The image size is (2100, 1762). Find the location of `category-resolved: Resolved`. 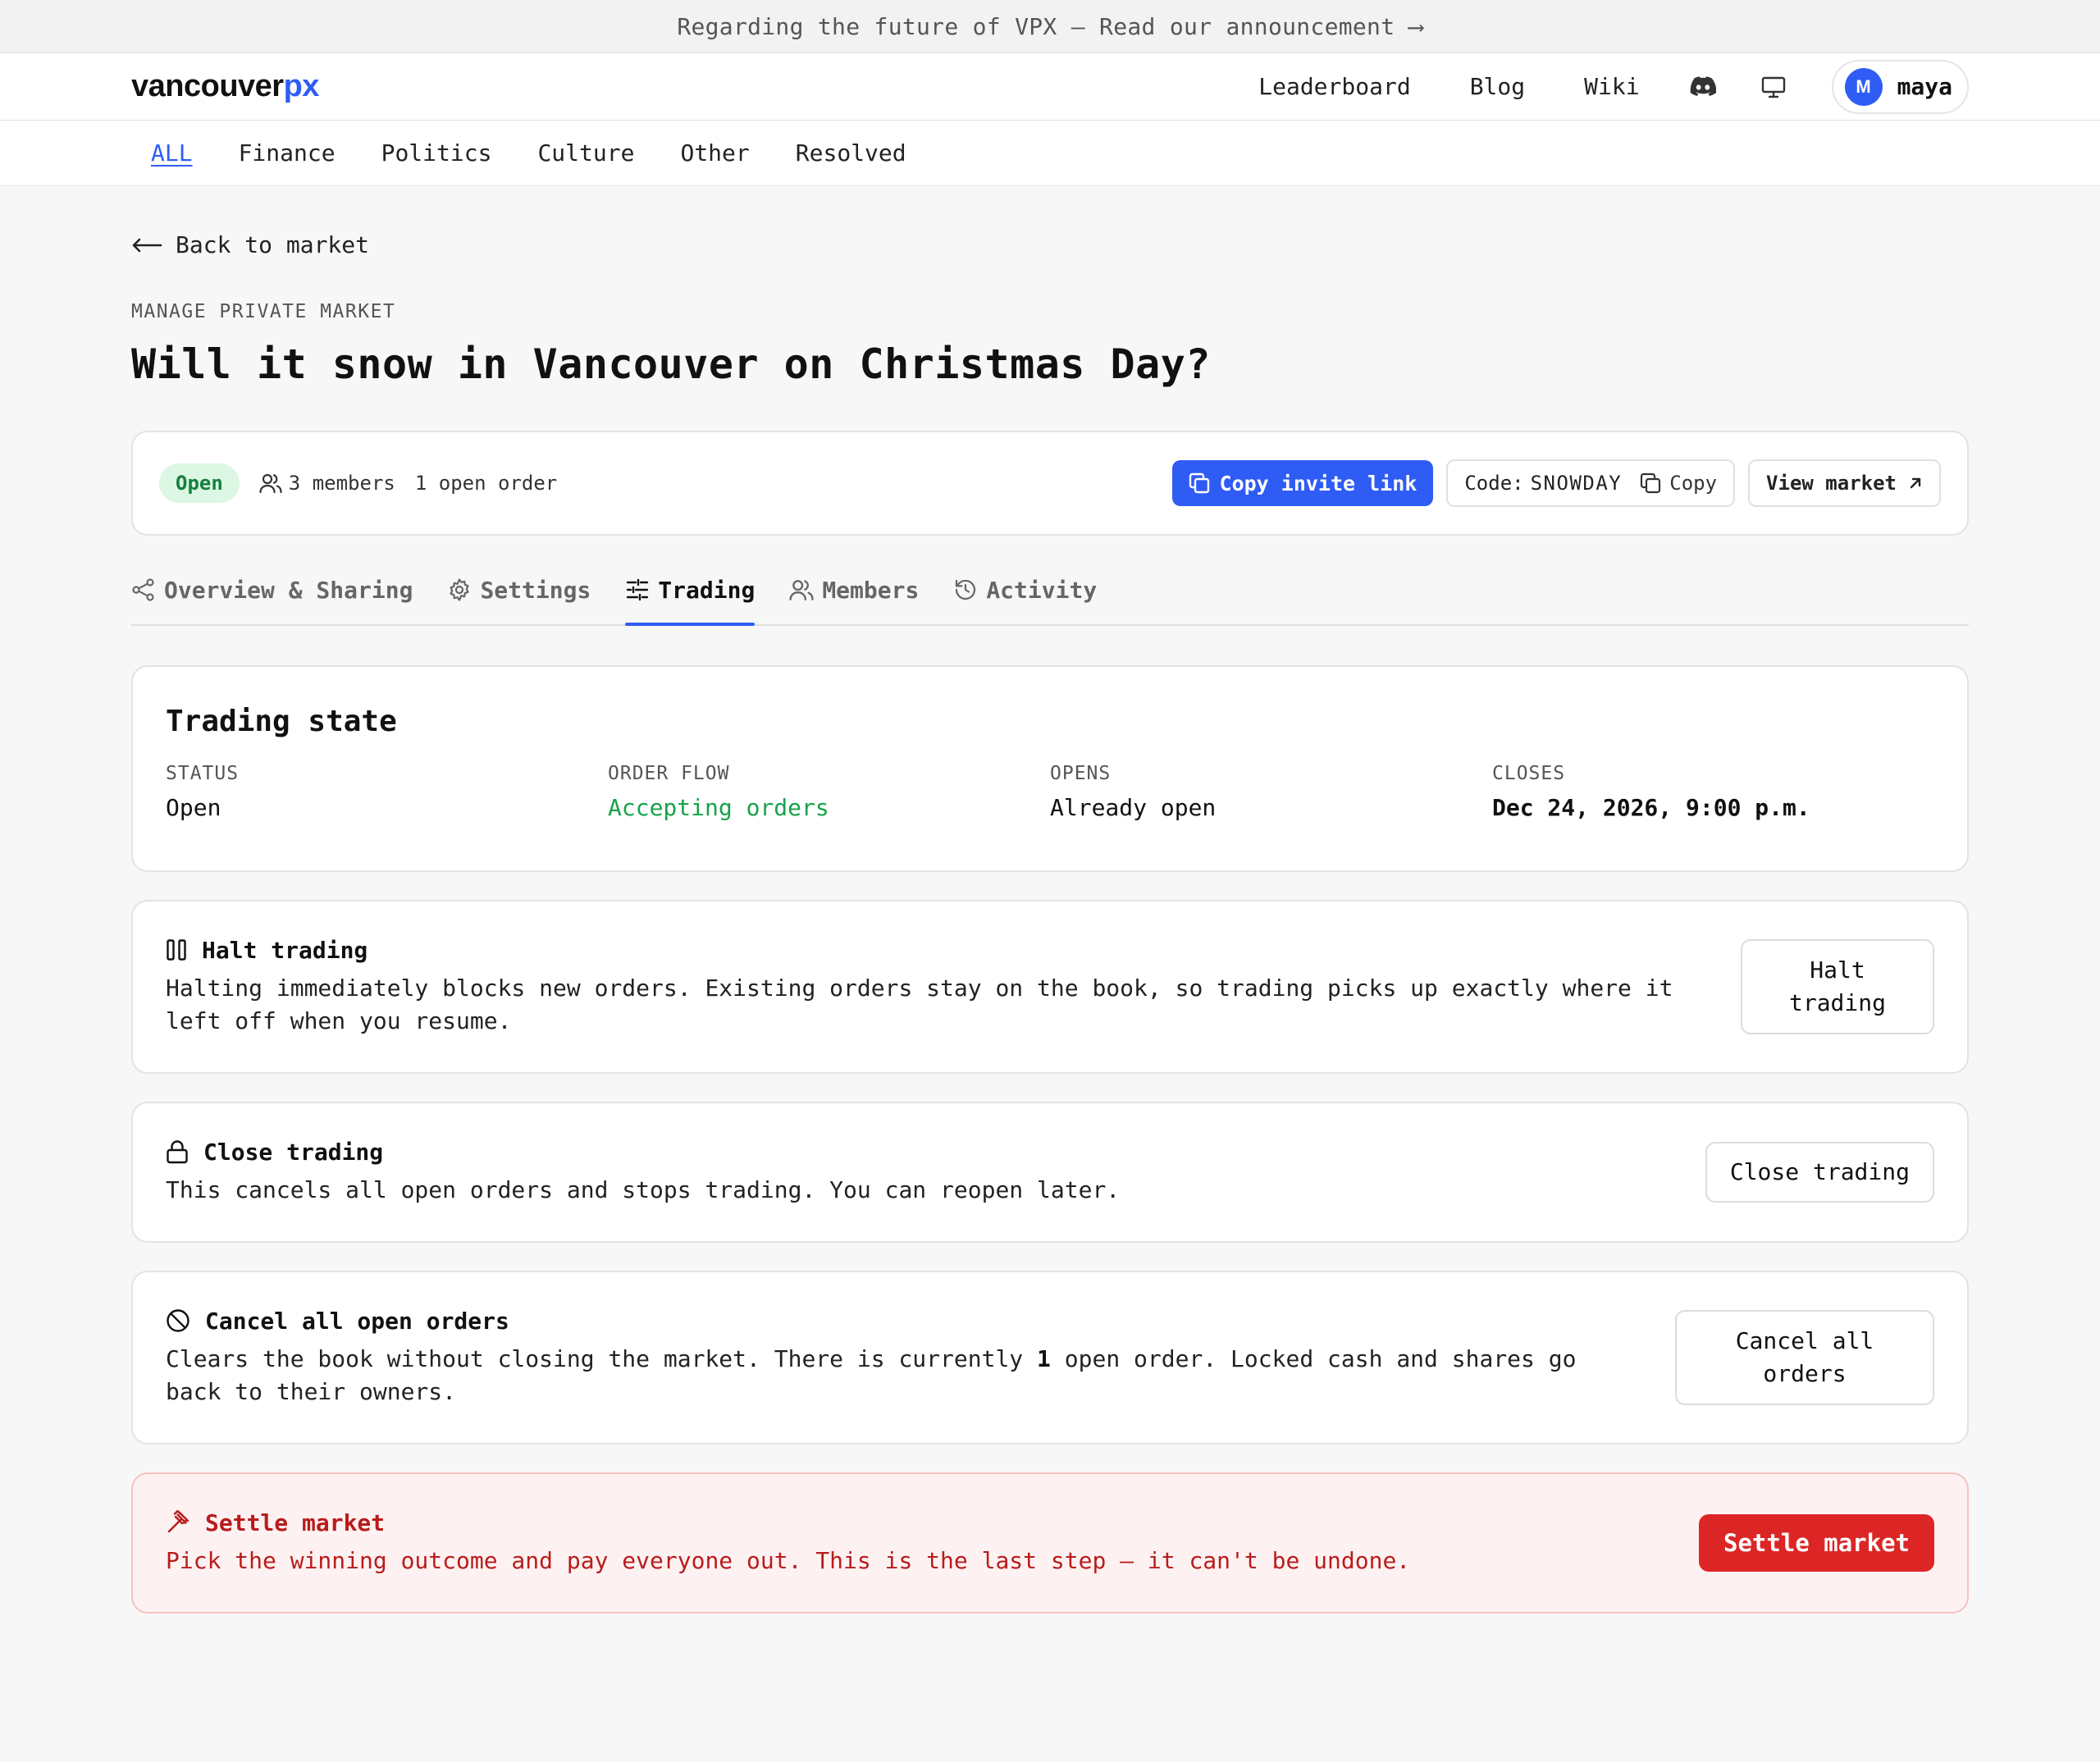

category-resolved: Resolved is located at coordinates (851, 153).